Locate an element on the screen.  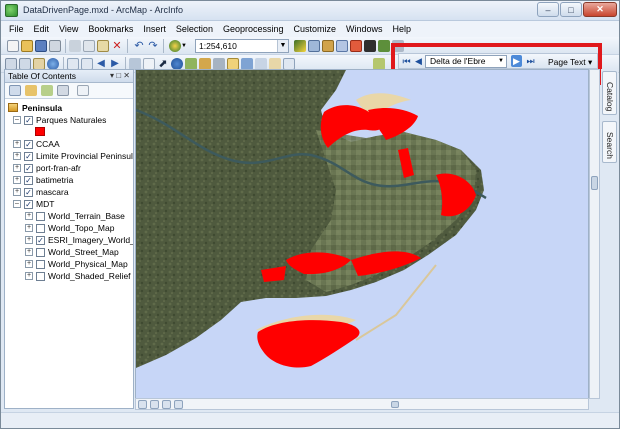
options-icon is located at coordinates (83, 90).